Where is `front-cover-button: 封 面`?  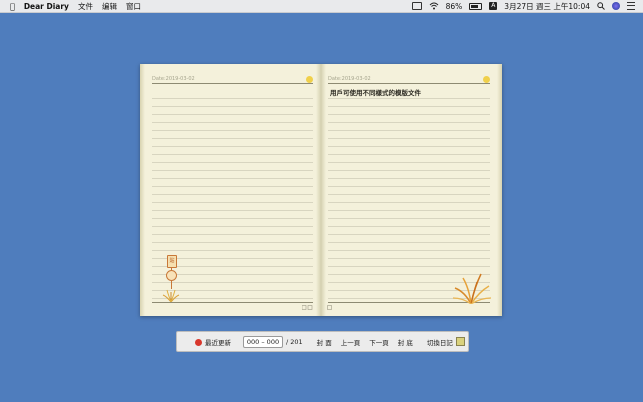
front-cover-button: 封 面 is located at coordinates (324, 342).